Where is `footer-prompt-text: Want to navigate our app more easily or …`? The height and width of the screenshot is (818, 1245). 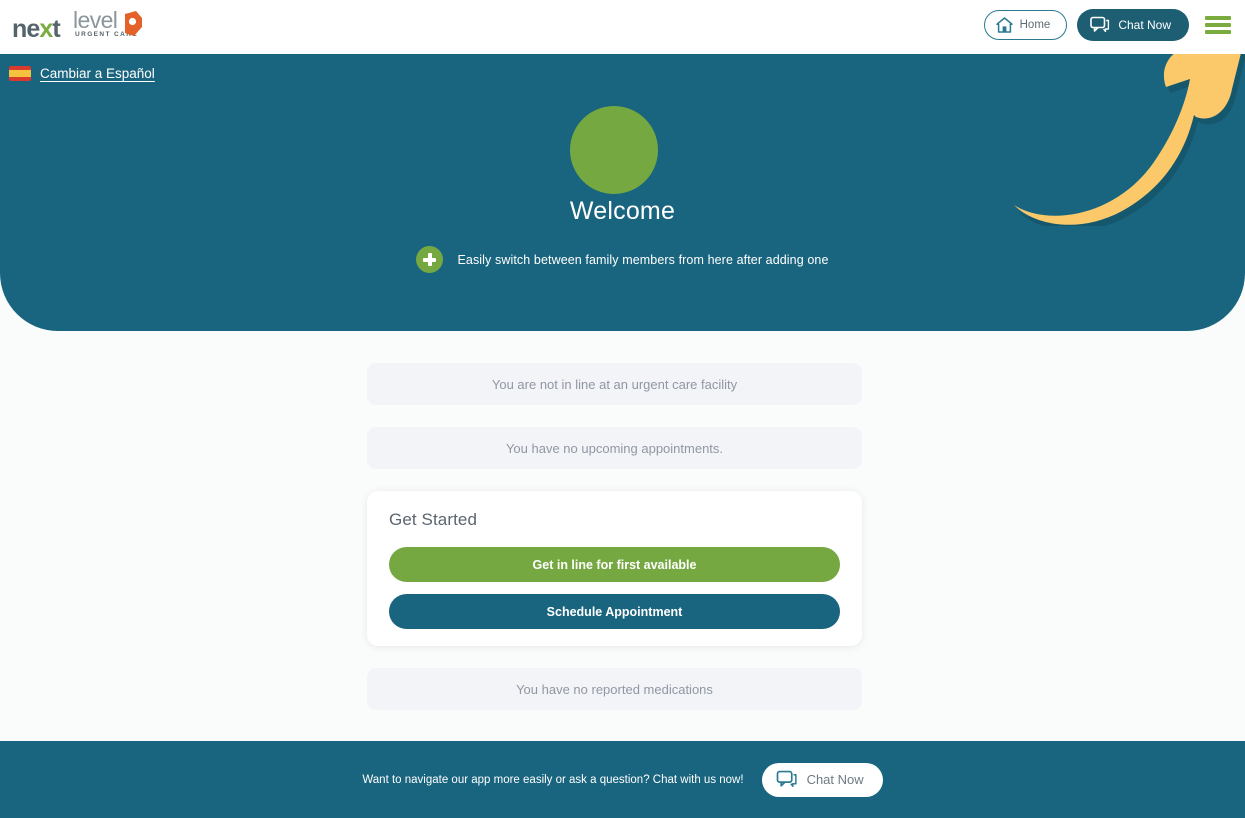 footer-prompt-text: Want to navigate our app more easily or … is located at coordinates (553, 779).